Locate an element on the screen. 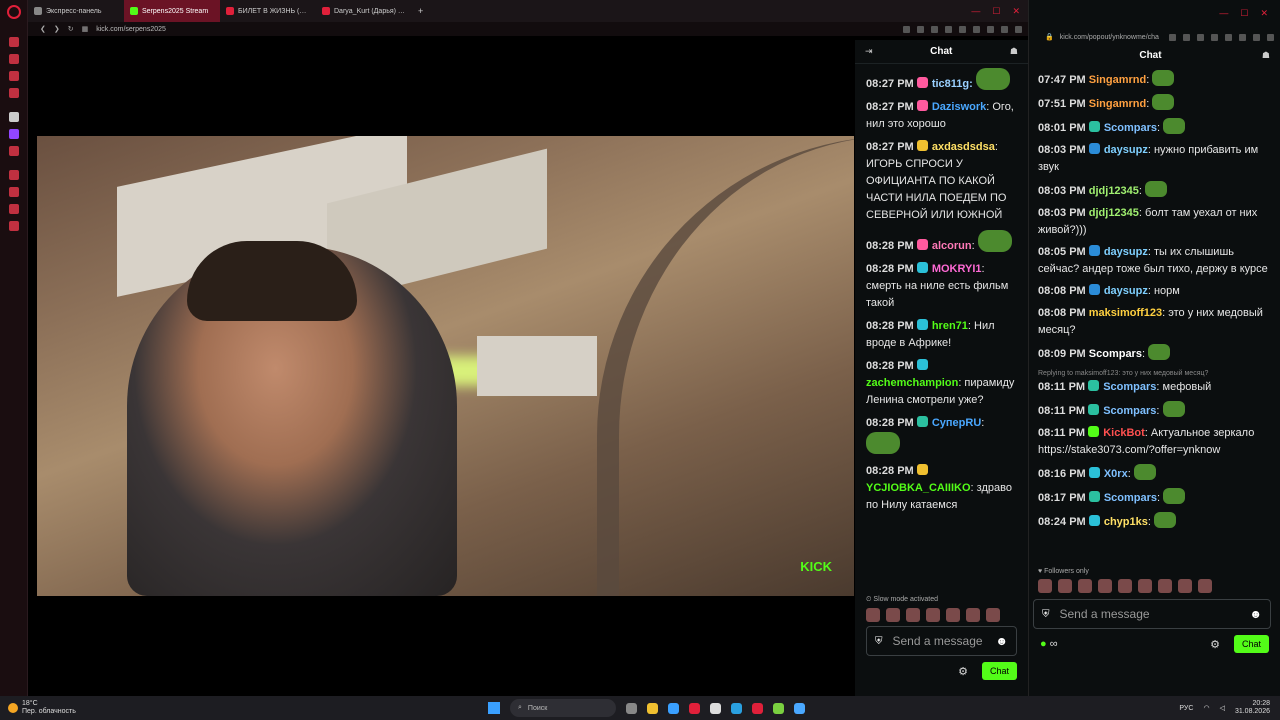 Image resolution: width=1280 pixels, height=720 pixels. message-username: Daziswork is located at coordinates (959, 107).